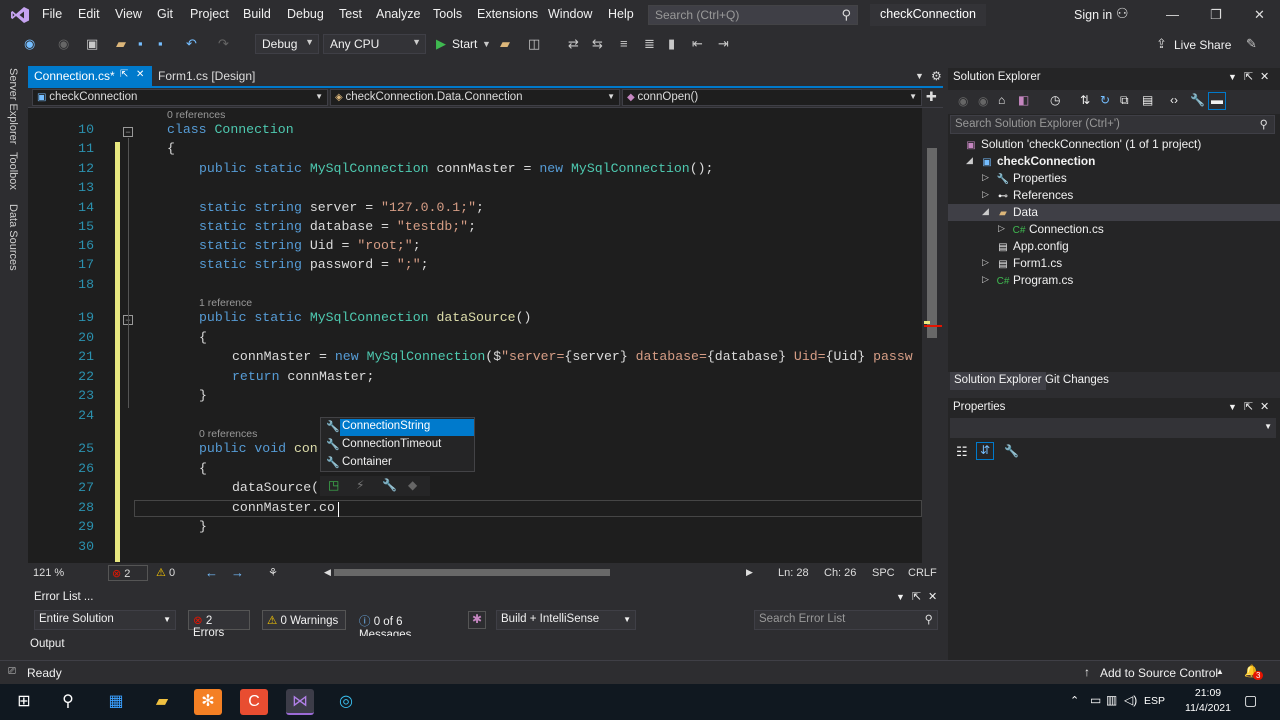  I want to click on tree-node-form1-cs: ▷ ▤ Form1.cs, so click(1022, 264).